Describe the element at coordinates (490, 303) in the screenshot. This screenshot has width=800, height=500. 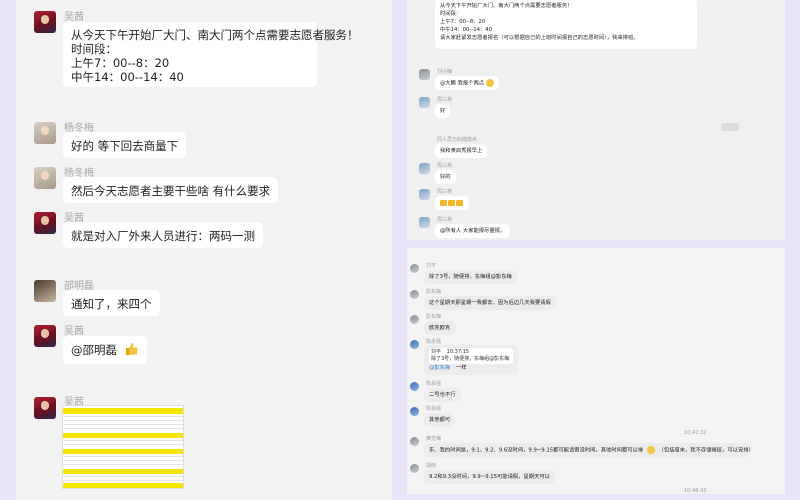
I see `message-bubble: 这个星期天那星期一我都去，因为后边几天我要请假` at that location.